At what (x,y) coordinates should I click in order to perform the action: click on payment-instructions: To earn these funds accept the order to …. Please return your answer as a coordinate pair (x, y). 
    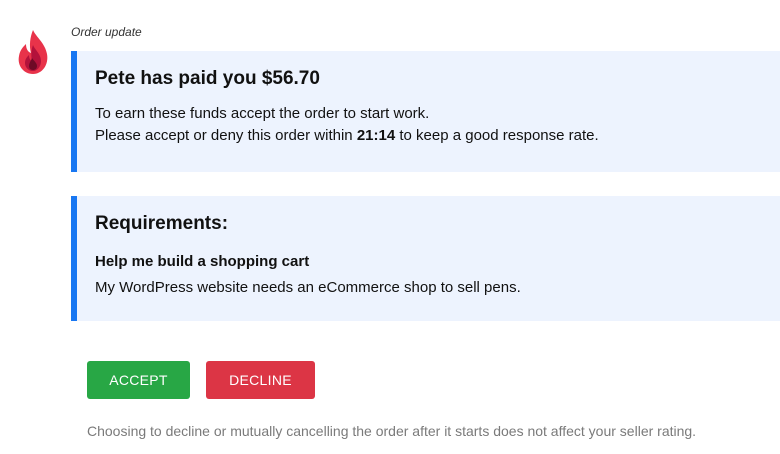
    Looking at the image, I should click on (262, 113).